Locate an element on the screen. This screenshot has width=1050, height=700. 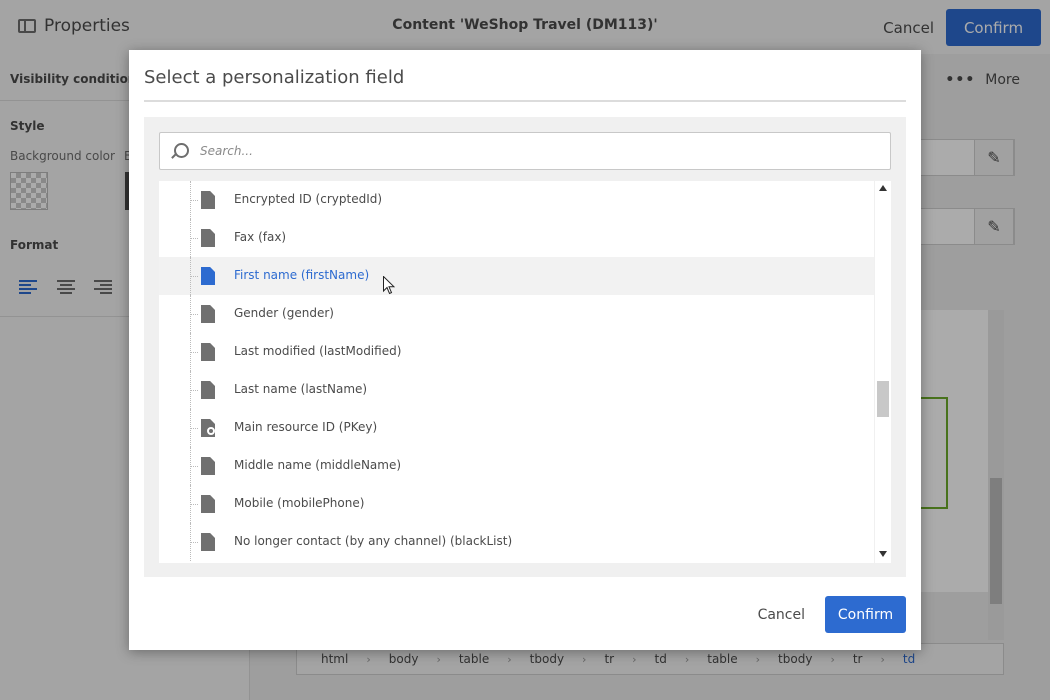
field-item: Encrypted ID (cryptedId) is located at coordinates (516, 200).